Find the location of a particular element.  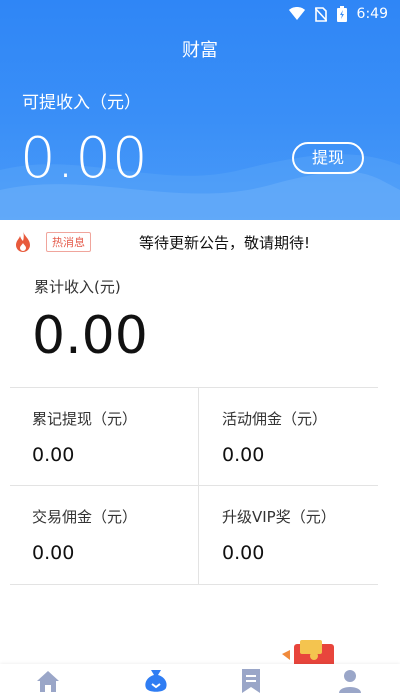

stat-trade-commission: 交易佣金（元） 0.00 is located at coordinates (100, 534).